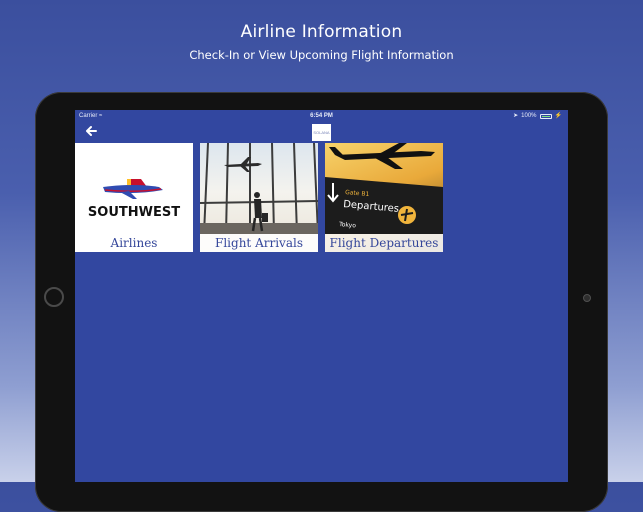 The width and height of the screenshot is (643, 512). I want to click on tile-airlines: SOUTHWEST Airlines, so click(134, 197).